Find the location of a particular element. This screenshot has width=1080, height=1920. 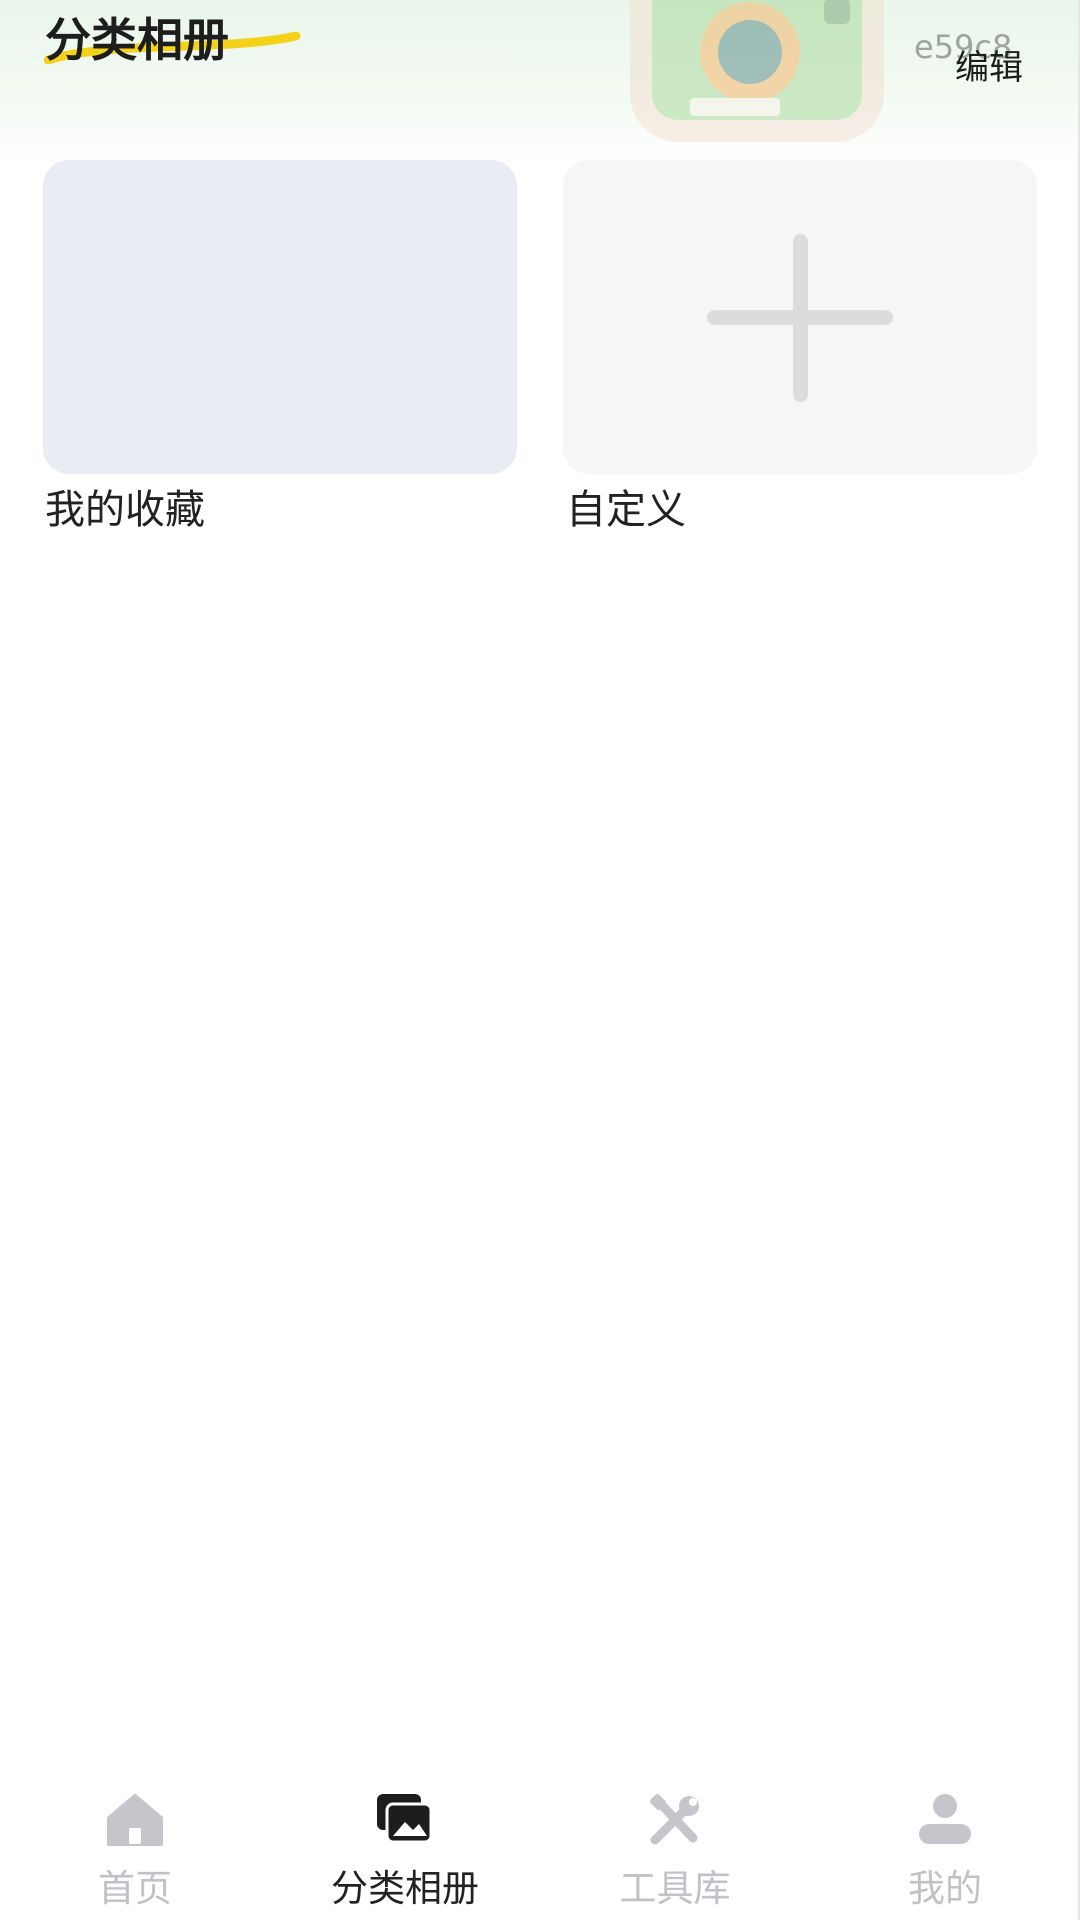

photo-album-icon is located at coordinates (405, 1819).